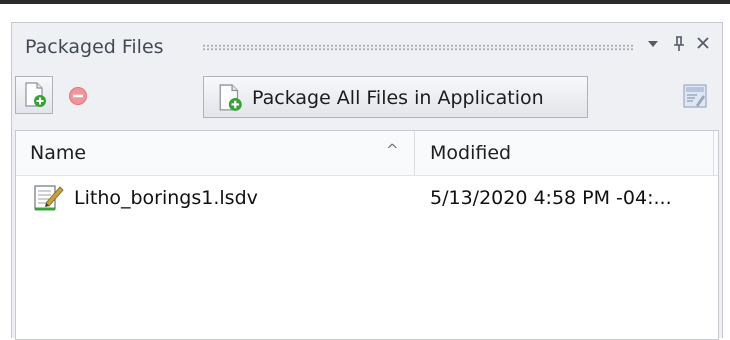  I want to click on add-file-button, so click(34, 95).